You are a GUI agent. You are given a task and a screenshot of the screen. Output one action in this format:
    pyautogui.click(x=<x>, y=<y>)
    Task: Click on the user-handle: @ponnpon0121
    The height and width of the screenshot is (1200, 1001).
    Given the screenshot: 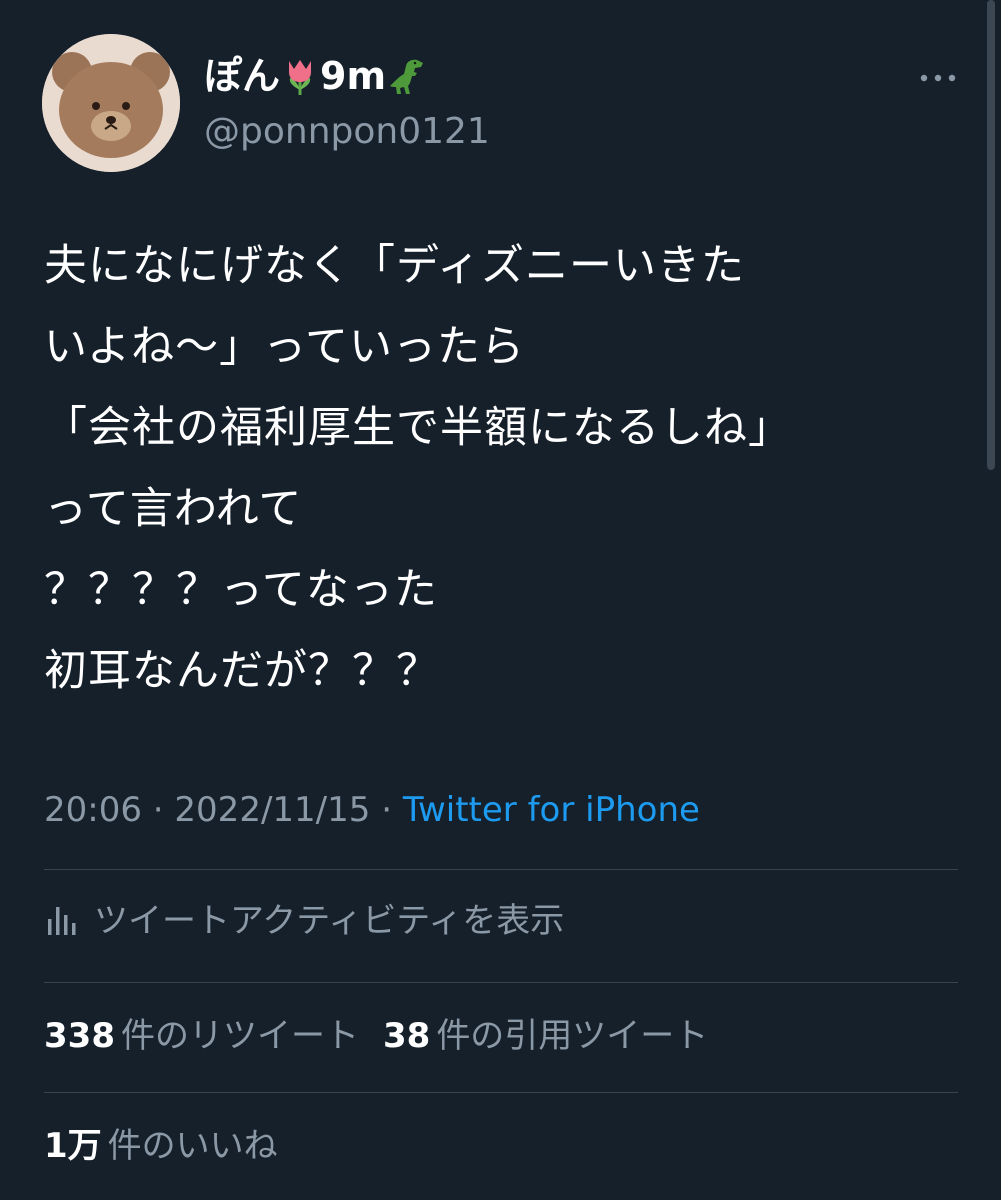 What is the action you would take?
    pyautogui.click(x=347, y=132)
    